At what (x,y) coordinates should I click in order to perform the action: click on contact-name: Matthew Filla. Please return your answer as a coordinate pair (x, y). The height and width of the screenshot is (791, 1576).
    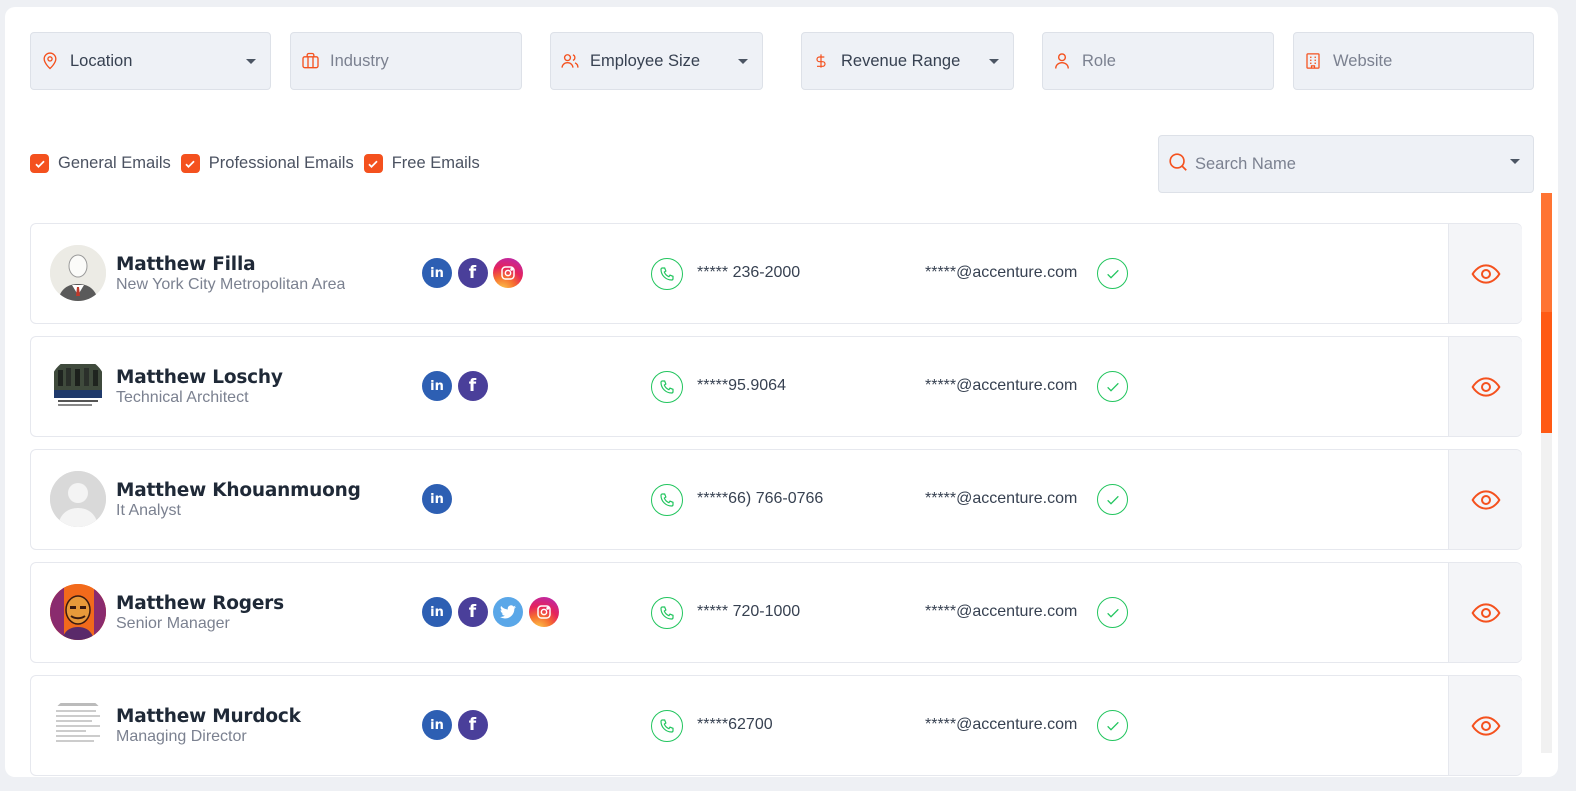
    Looking at the image, I should click on (186, 264).